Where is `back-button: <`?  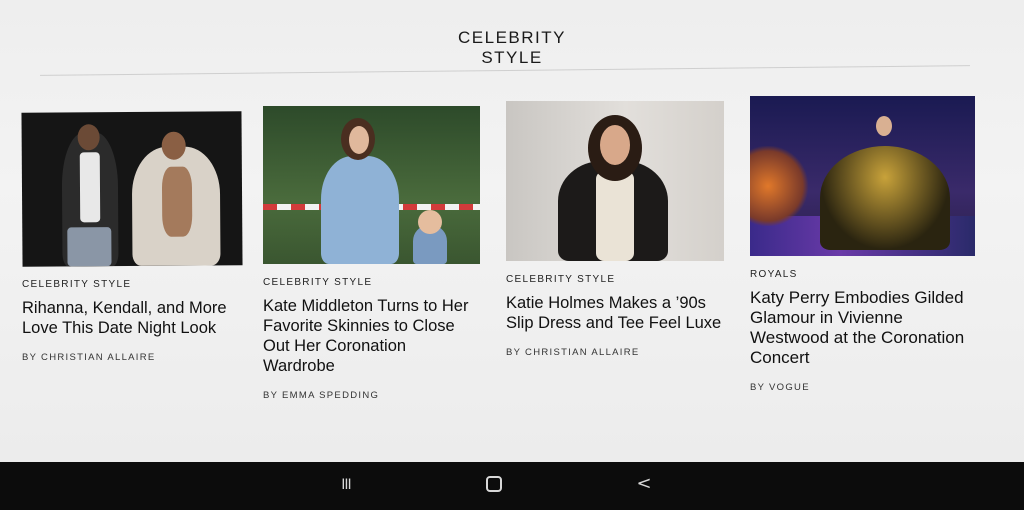
back-button: < is located at coordinates (644, 484).